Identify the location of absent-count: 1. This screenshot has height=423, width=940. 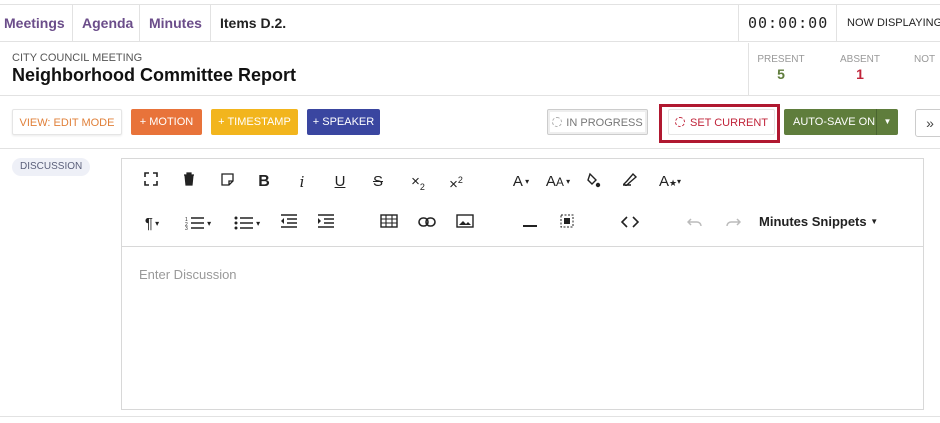
(860, 74).